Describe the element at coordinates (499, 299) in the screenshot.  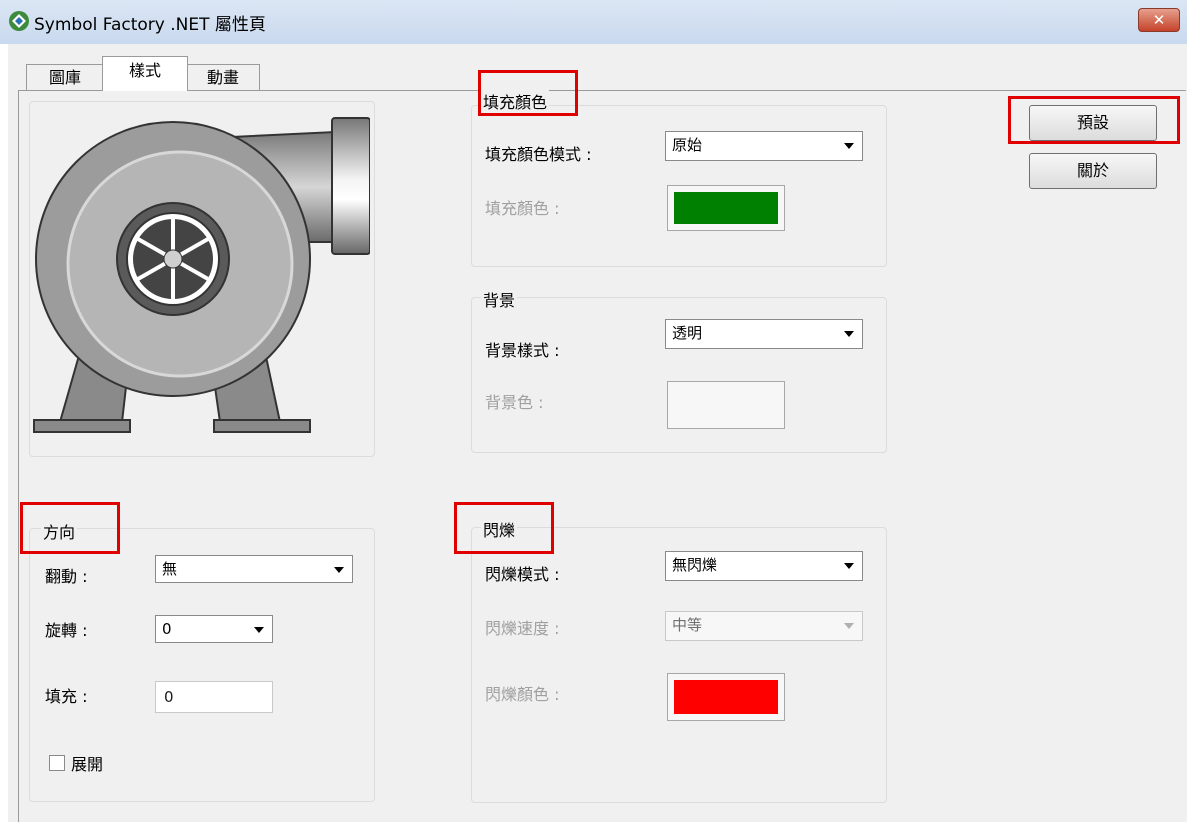
I see `background-group-title: 背景` at that location.